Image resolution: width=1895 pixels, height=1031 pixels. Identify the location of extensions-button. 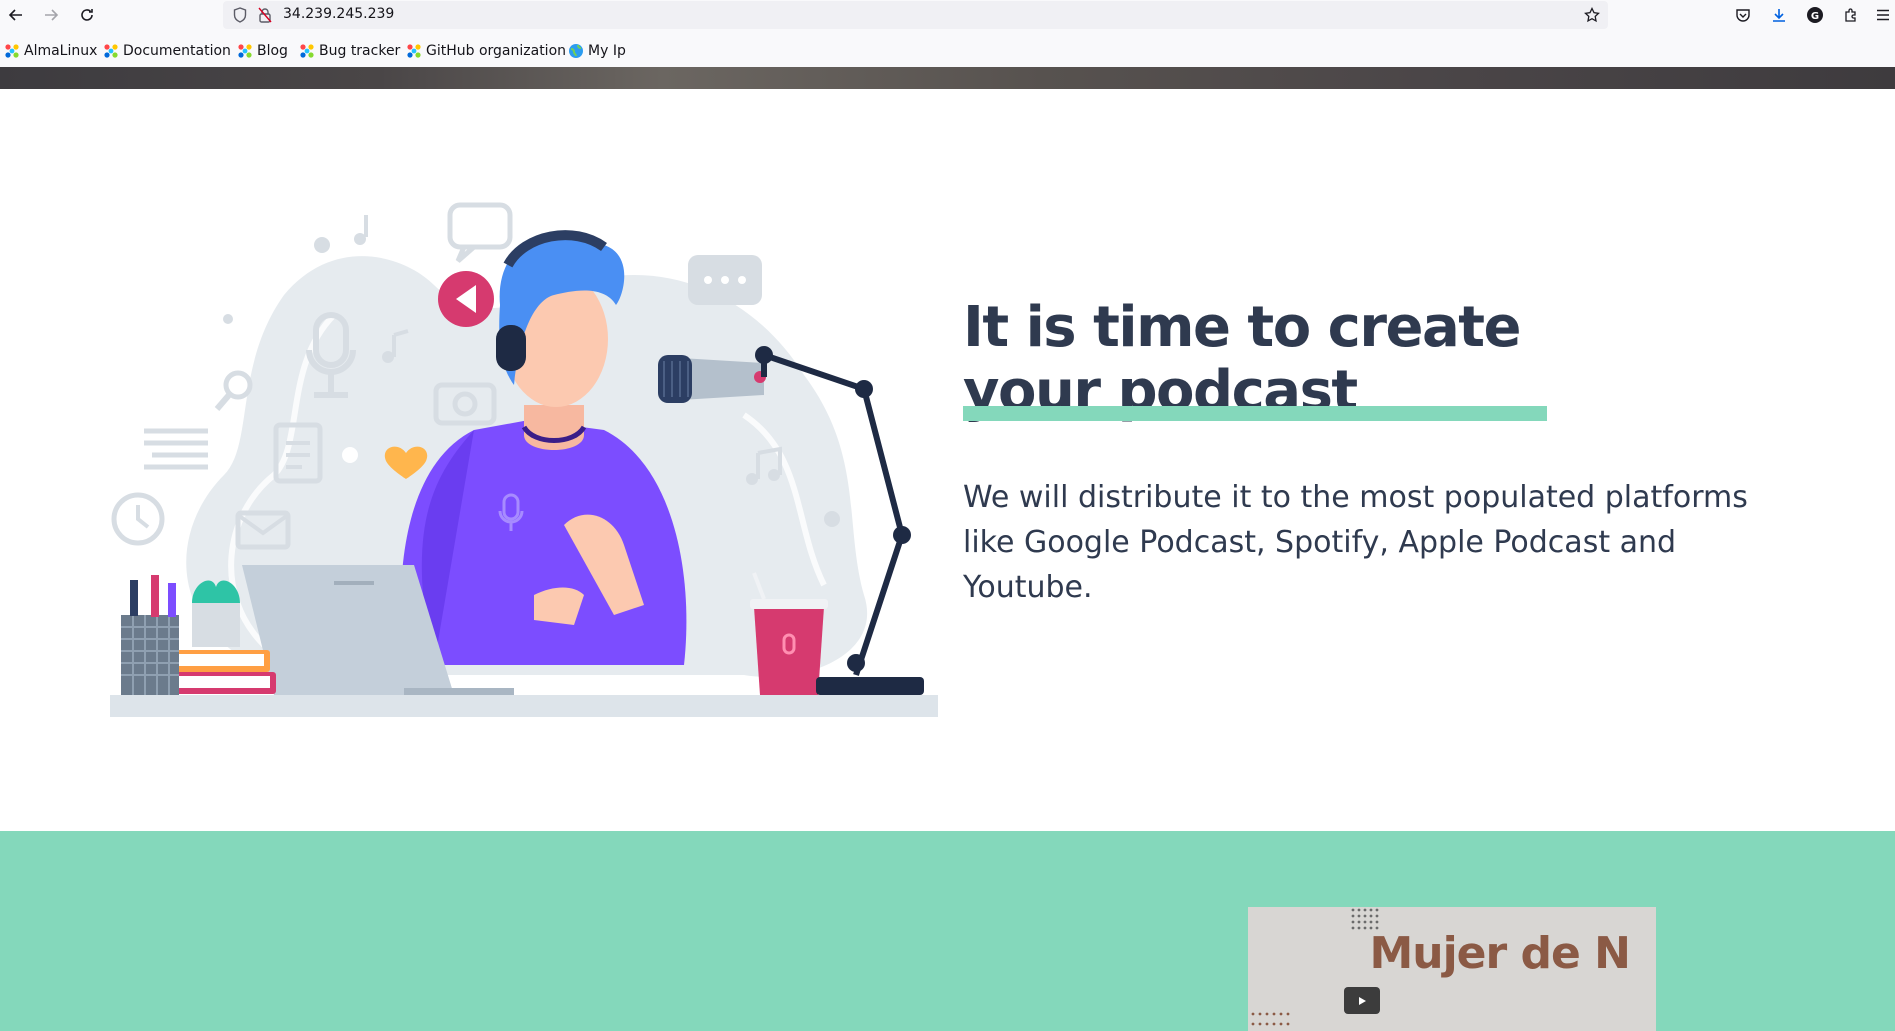
(1851, 15).